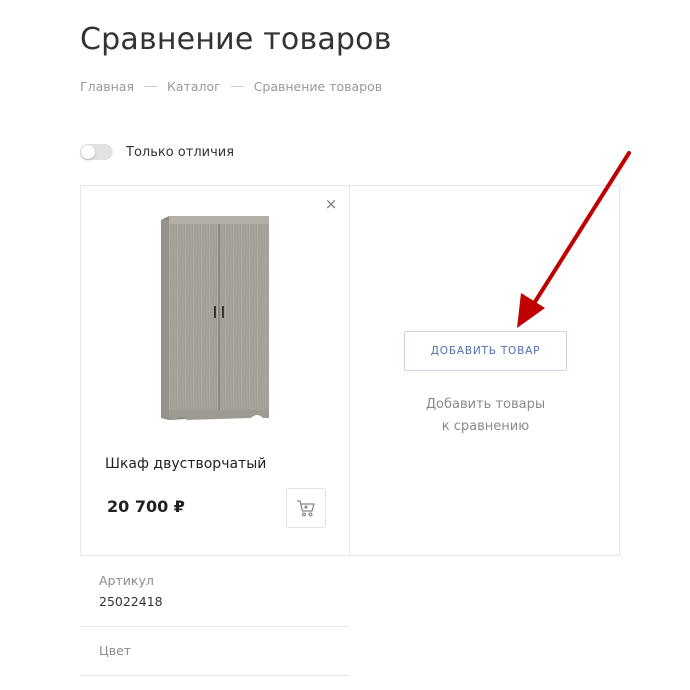  What do you see at coordinates (131, 601) in the screenshot?
I see `property-value: 25022418` at bounding box center [131, 601].